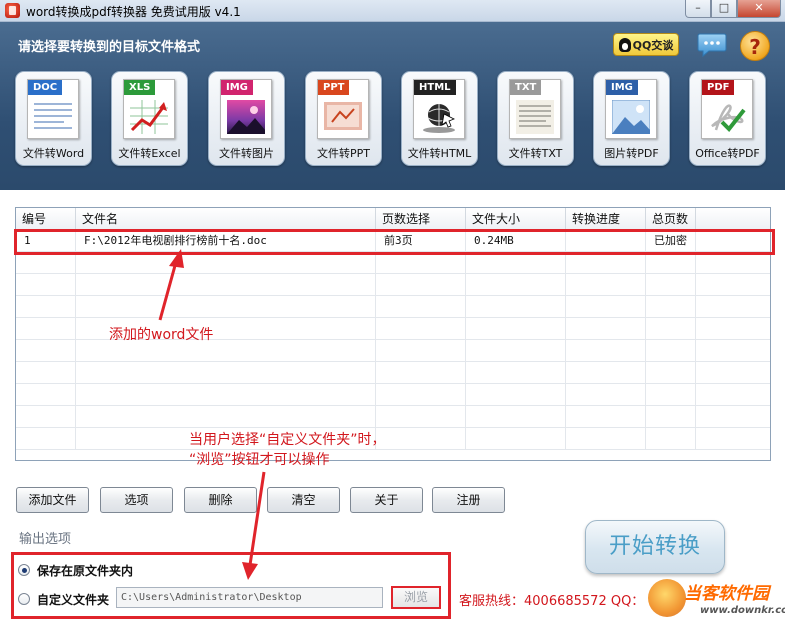 This screenshot has height=625, width=785. What do you see at coordinates (439, 109) in the screenshot?
I see `html-file-icon: HTML` at bounding box center [439, 109].